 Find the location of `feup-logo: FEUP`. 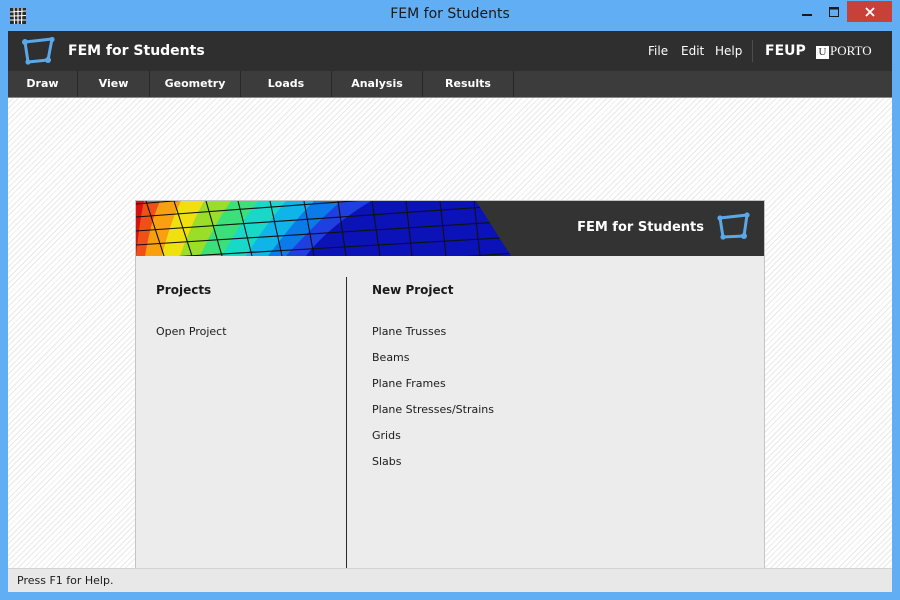

feup-logo: FEUP is located at coordinates (785, 51).